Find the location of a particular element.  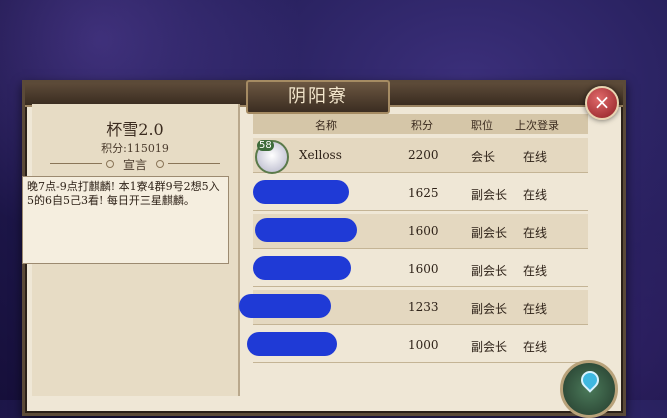

header-name: 名称 is located at coordinates (326, 125).